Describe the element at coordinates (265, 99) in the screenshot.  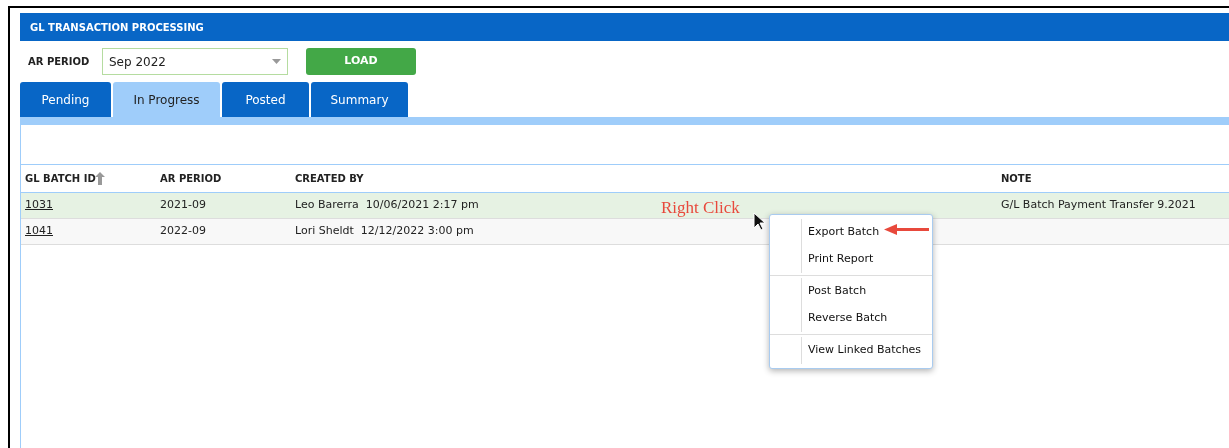
I see `tab: Posted` at that location.